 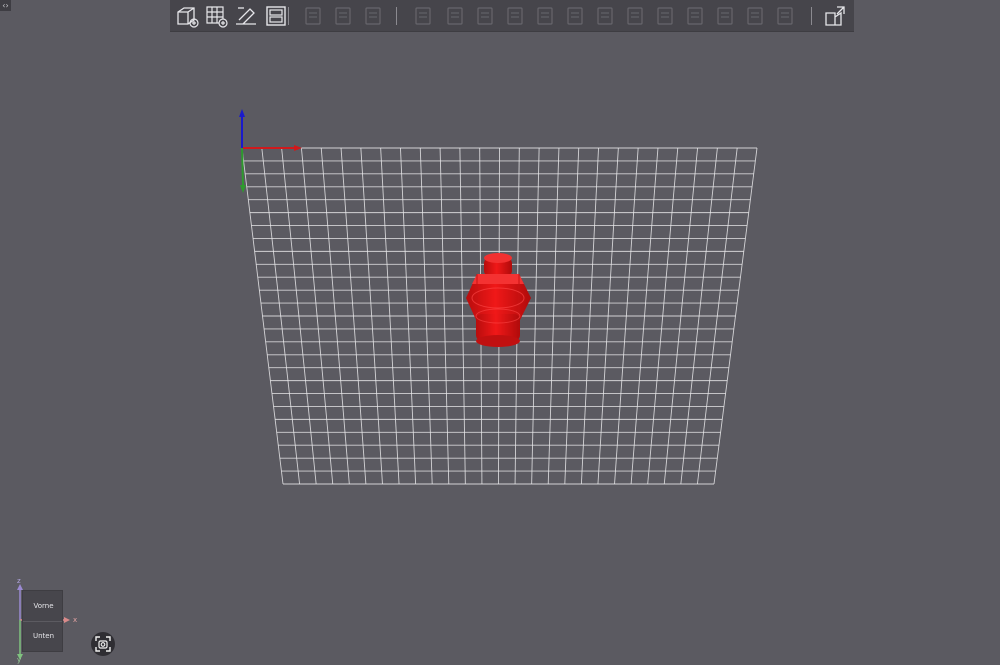 I want to click on layout-panel-button, so click(x=276, y=16).